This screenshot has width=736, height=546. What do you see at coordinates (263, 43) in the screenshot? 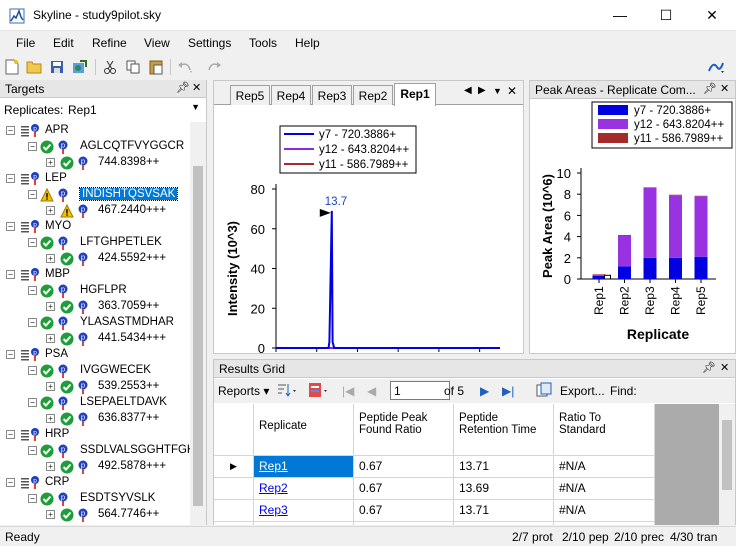
I see `menu-tools: Tools` at bounding box center [263, 43].